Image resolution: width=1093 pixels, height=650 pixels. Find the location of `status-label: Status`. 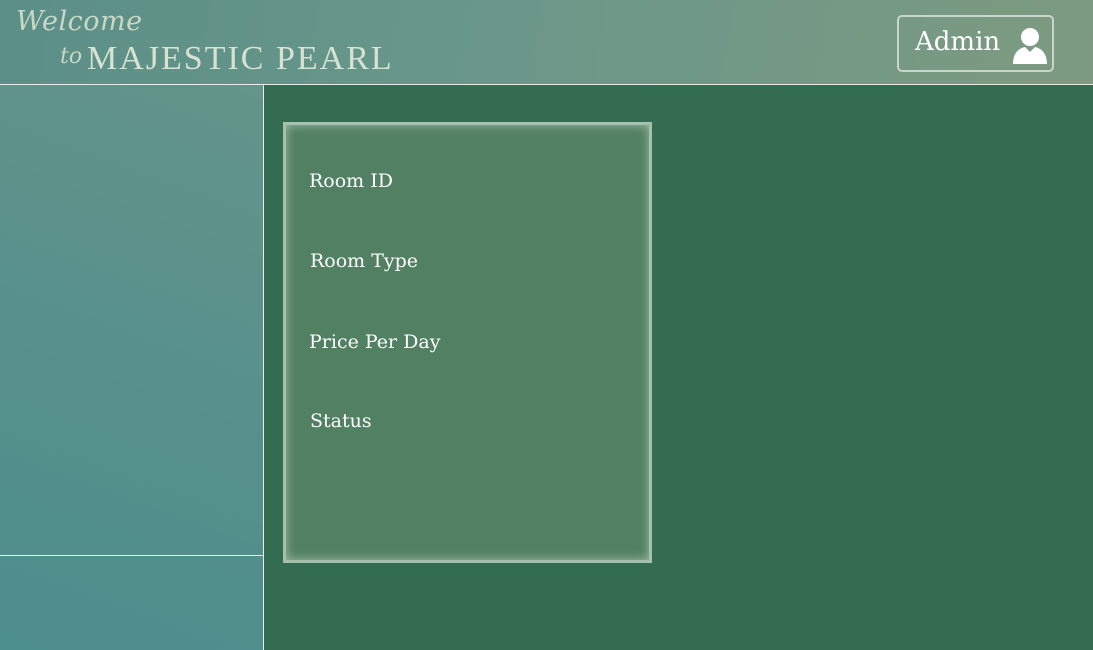

status-label: Status is located at coordinates (341, 421).